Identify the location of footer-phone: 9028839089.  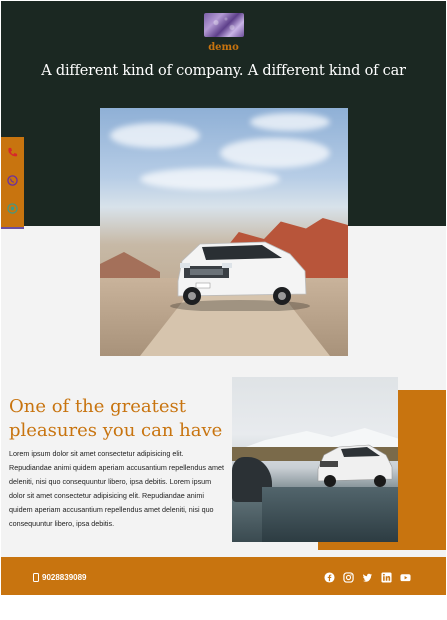
(60, 577).